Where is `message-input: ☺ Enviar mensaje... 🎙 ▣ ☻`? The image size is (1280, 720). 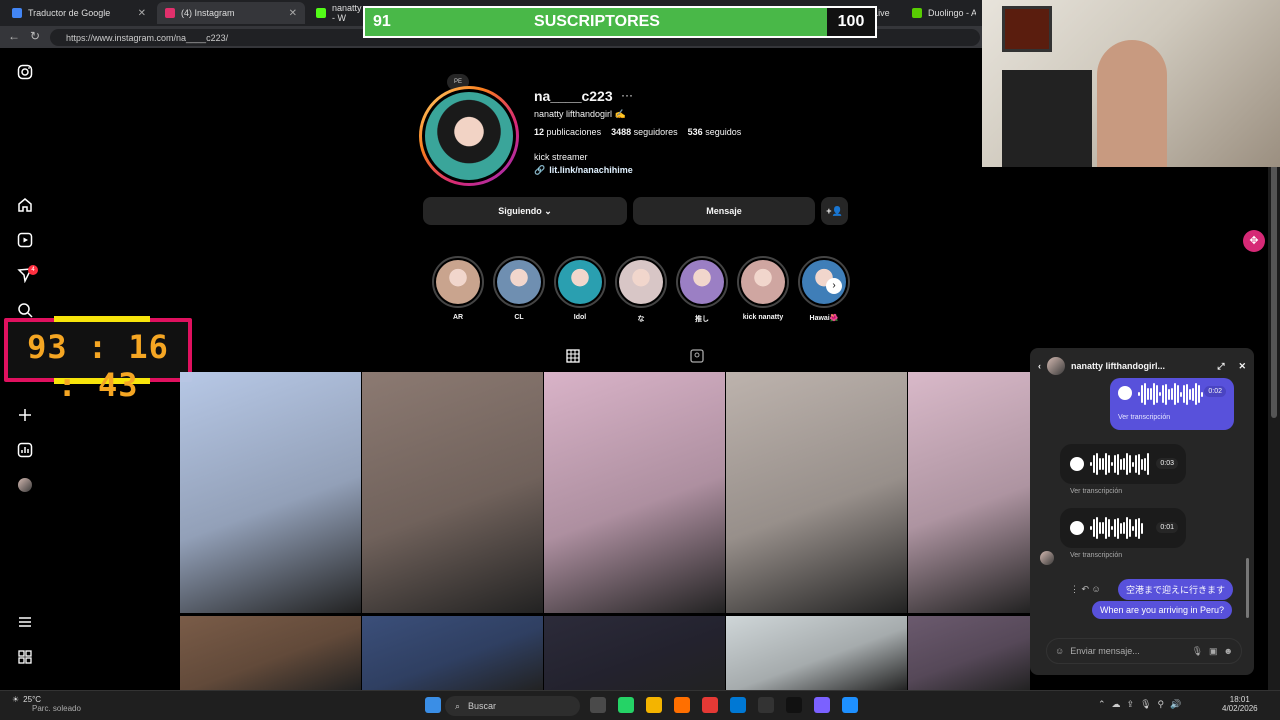 message-input: ☺ Enviar mensaje... 🎙 ▣ ☻ is located at coordinates (1144, 651).